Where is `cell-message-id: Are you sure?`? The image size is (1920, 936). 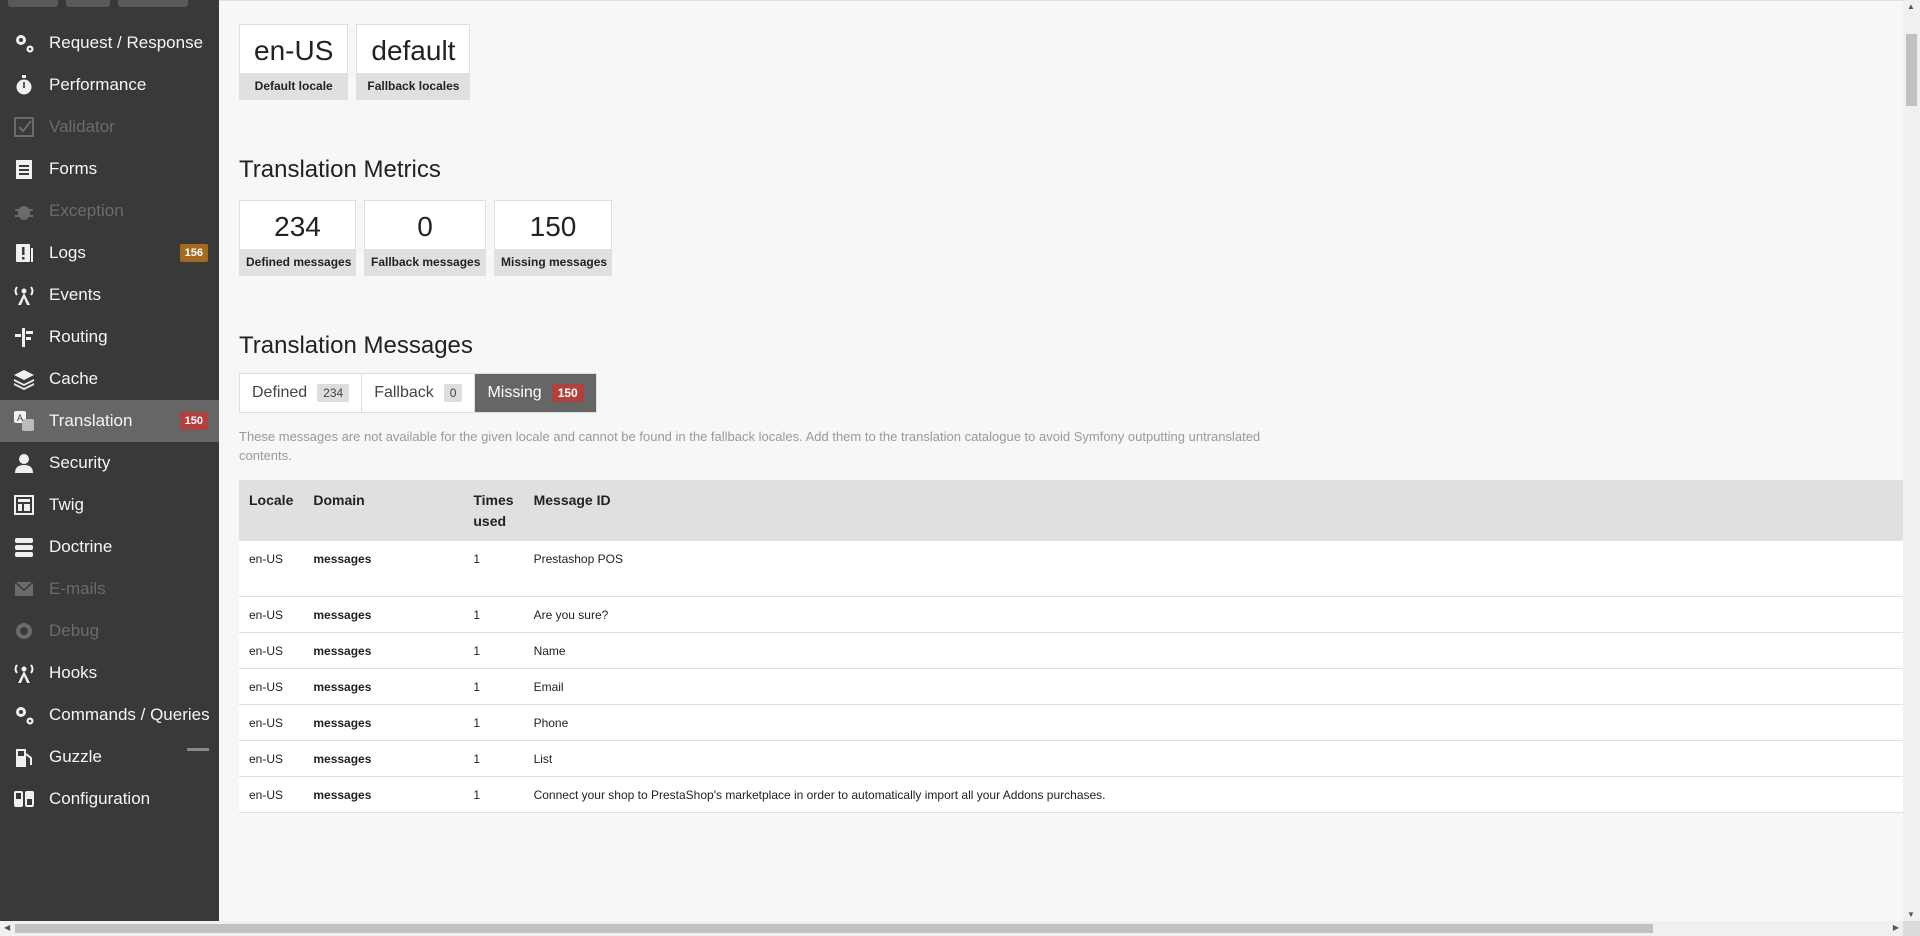 cell-message-id: Are you sure? is located at coordinates (1213, 614).